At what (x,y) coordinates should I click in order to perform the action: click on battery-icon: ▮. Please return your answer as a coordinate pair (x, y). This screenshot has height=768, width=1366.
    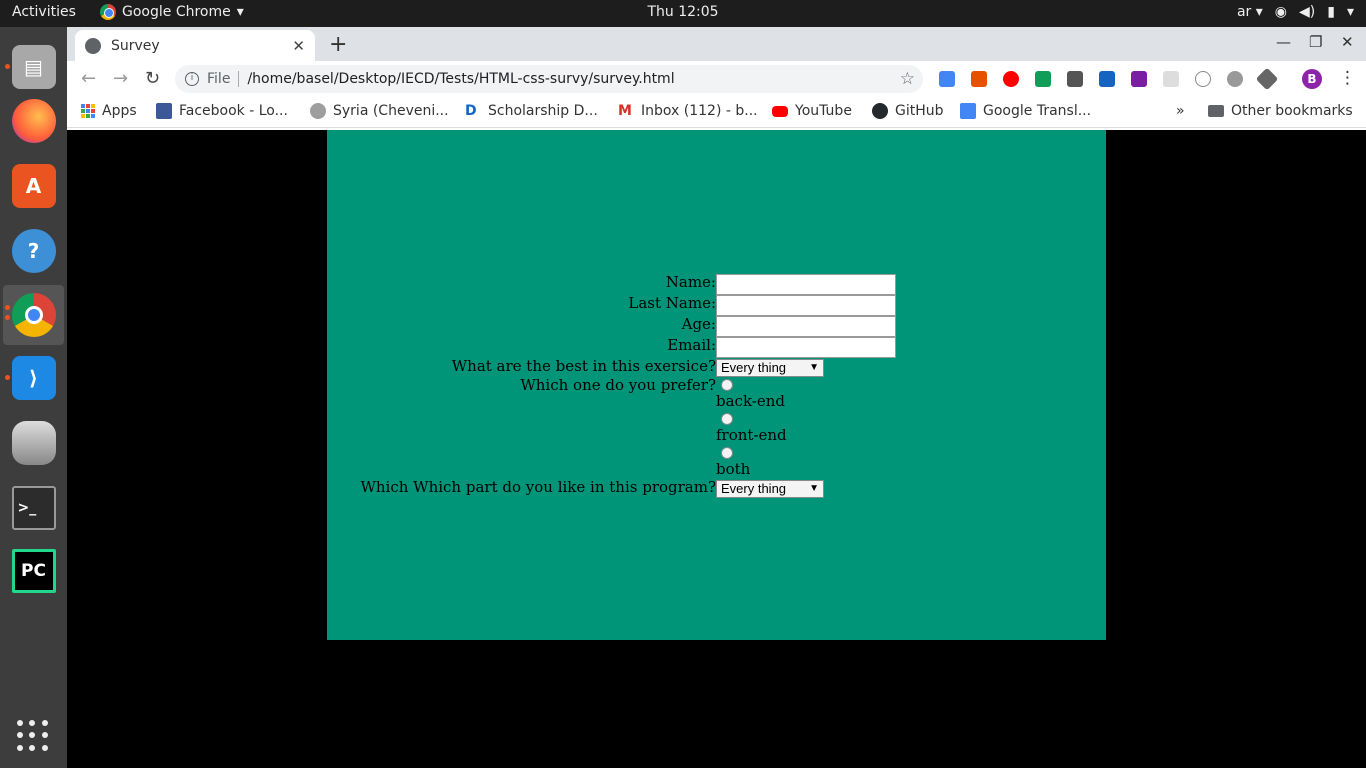
    Looking at the image, I should click on (1331, 12).